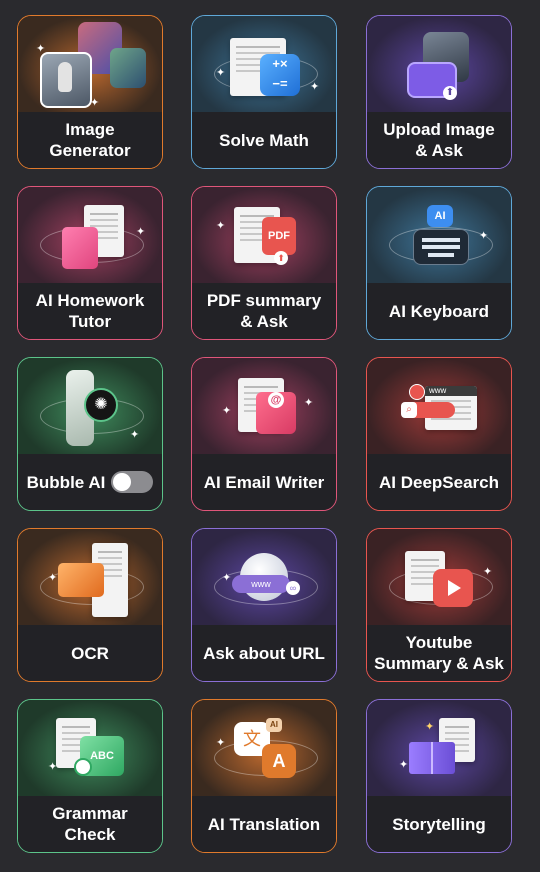 This screenshot has width=540, height=872. I want to click on youtube-play-icon: ✦, so click(439, 578).